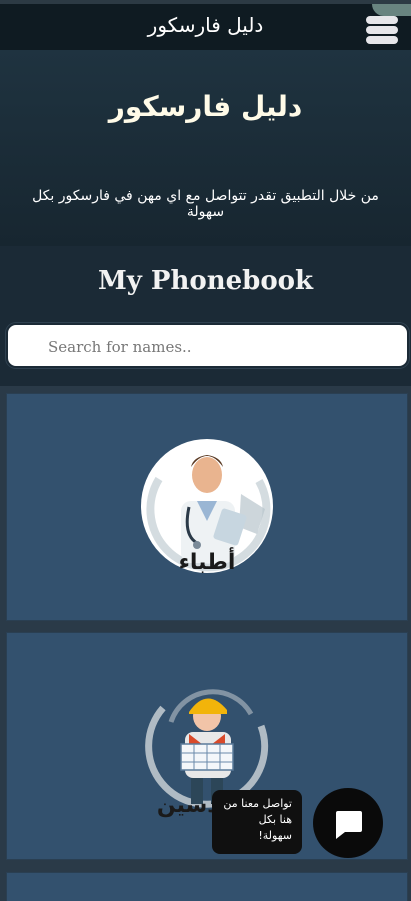  What do you see at coordinates (207, 562) in the screenshot?
I see `category-label: أطباء` at bounding box center [207, 562].